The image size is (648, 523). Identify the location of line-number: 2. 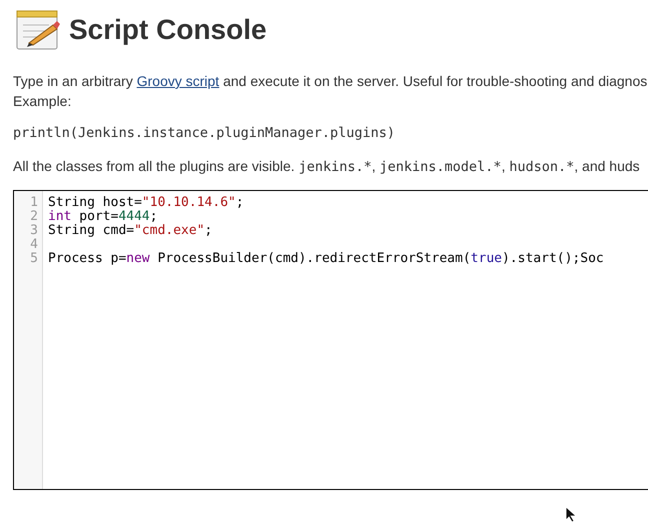
(34, 217).